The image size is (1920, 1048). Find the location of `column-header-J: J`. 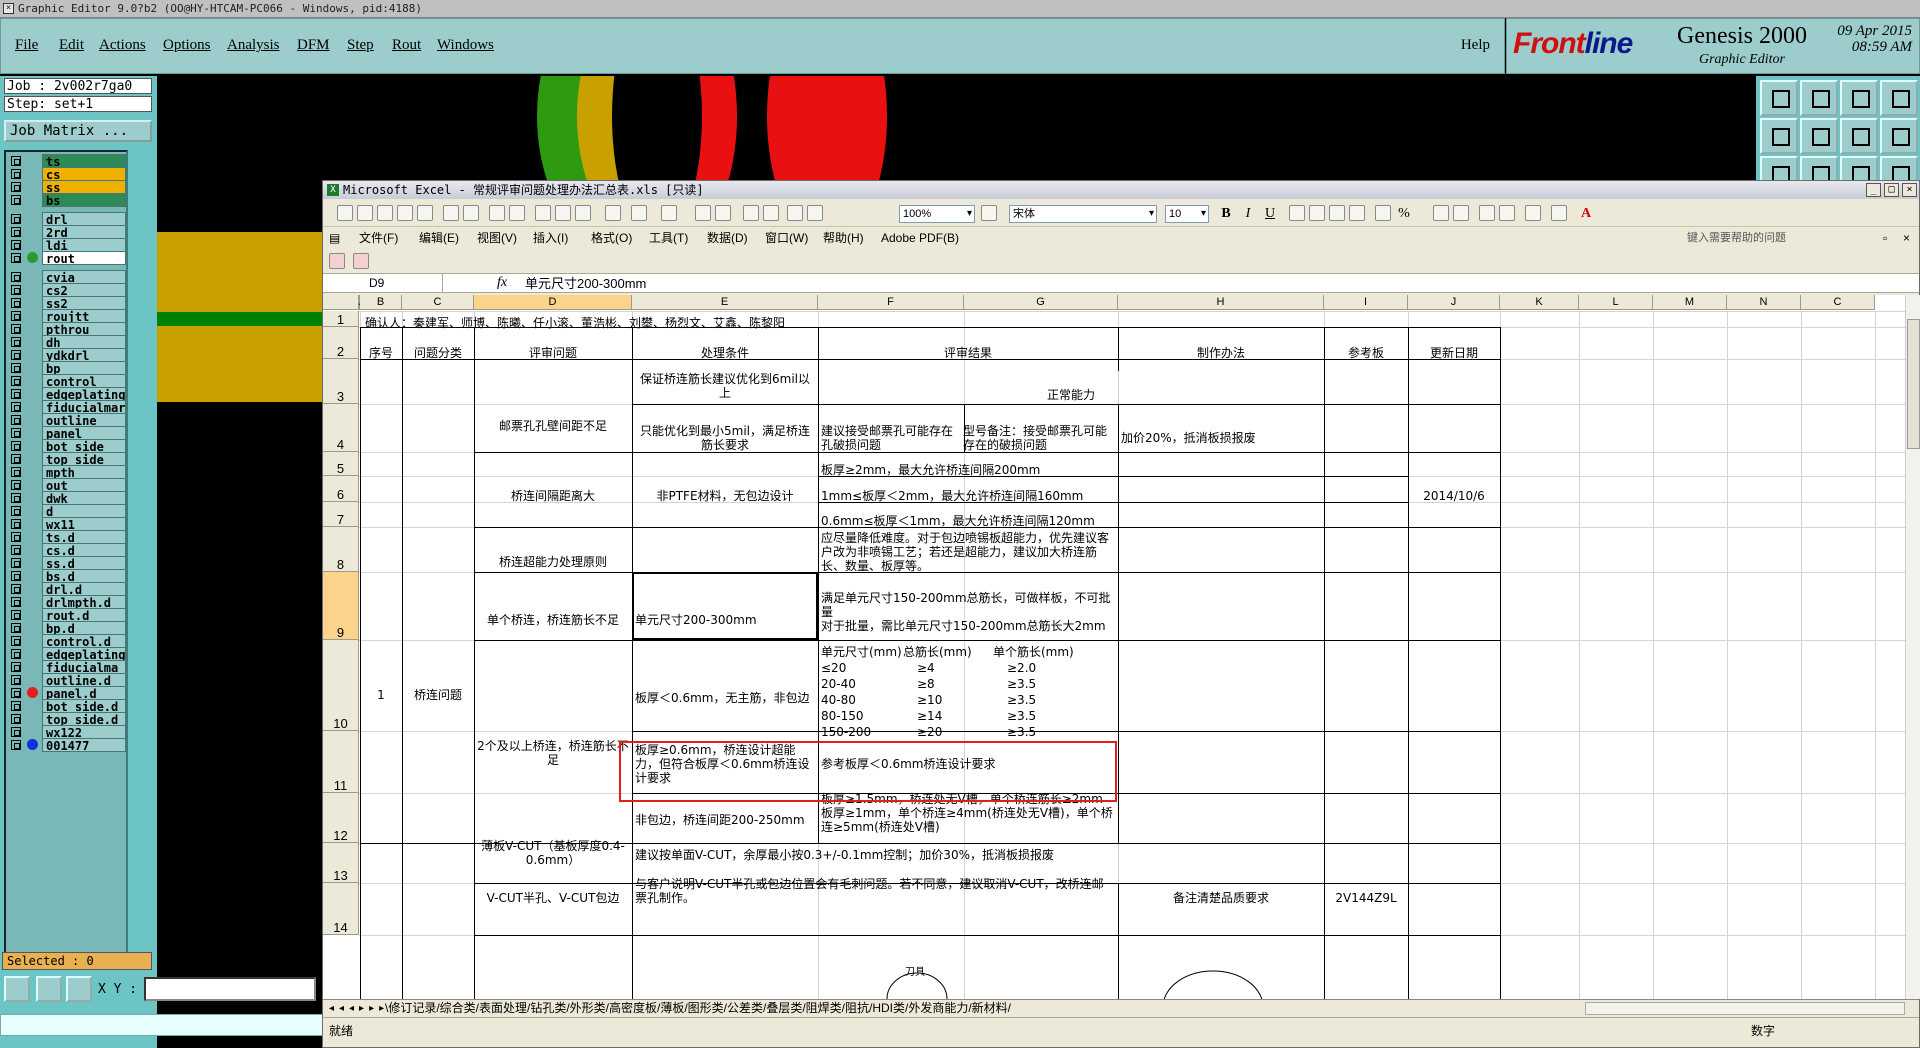

column-header-J: J is located at coordinates (1454, 302).